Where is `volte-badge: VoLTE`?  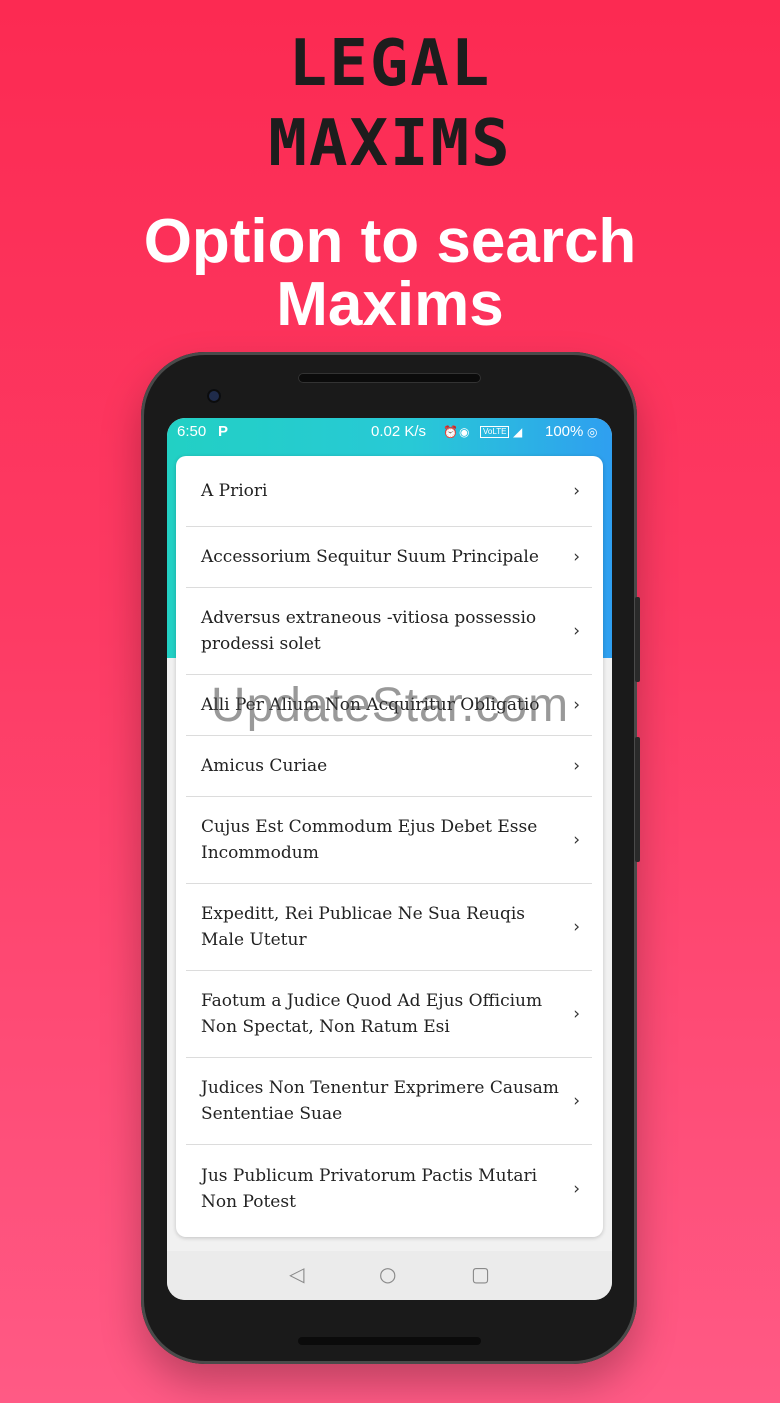
volte-badge: VoLTE is located at coordinates (495, 432).